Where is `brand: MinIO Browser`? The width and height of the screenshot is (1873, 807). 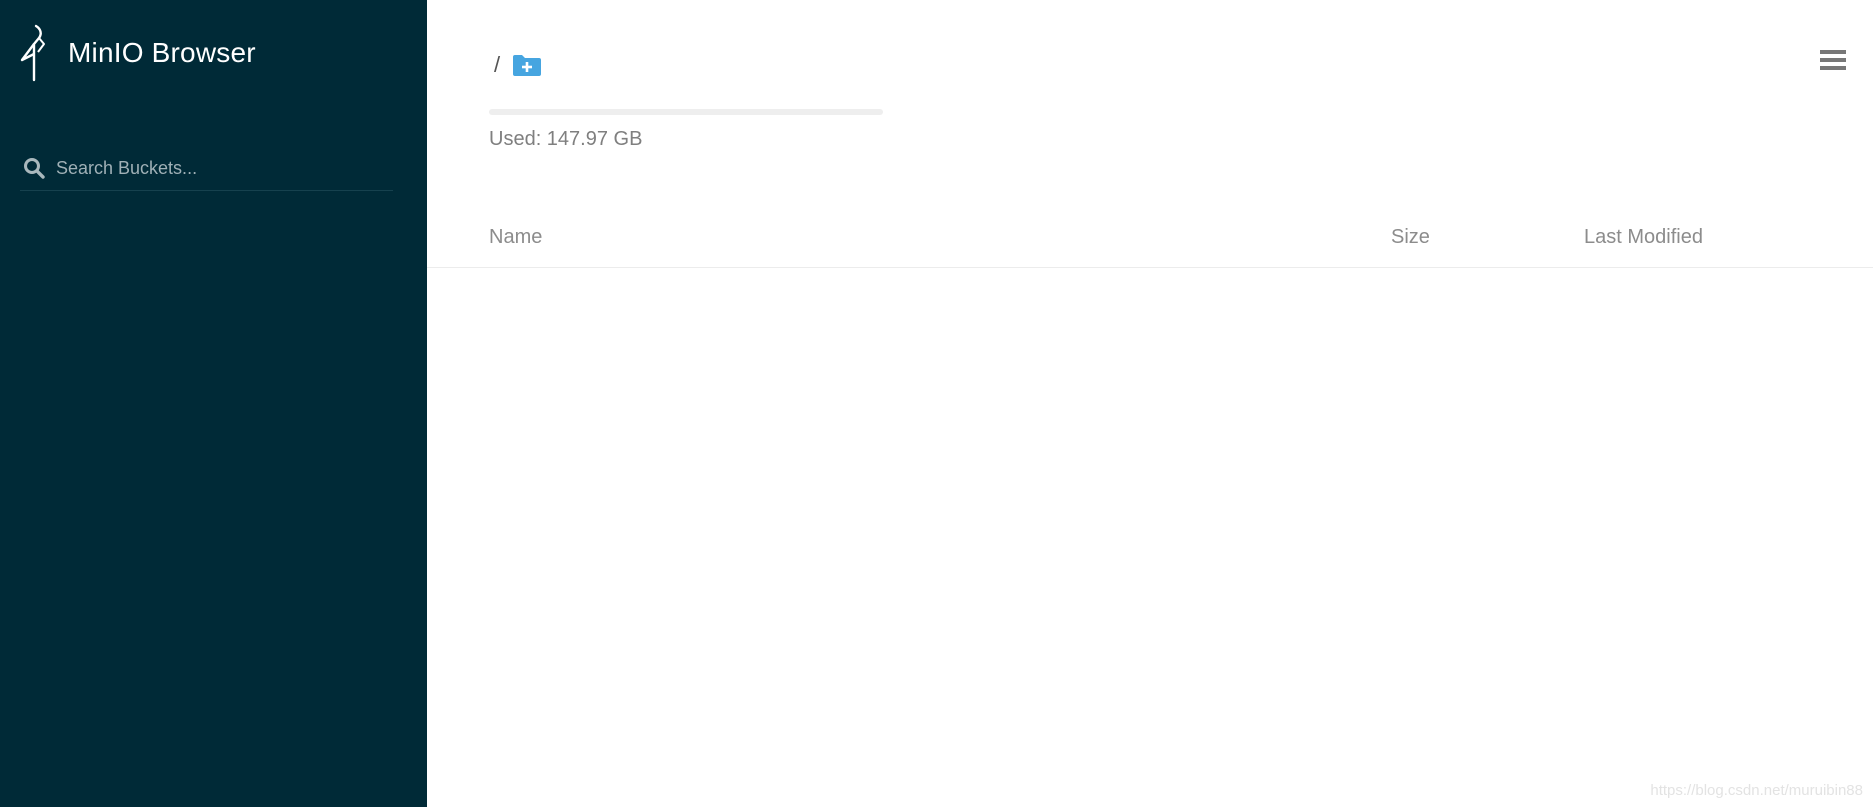 brand: MinIO Browser is located at coordinates (138, 53).